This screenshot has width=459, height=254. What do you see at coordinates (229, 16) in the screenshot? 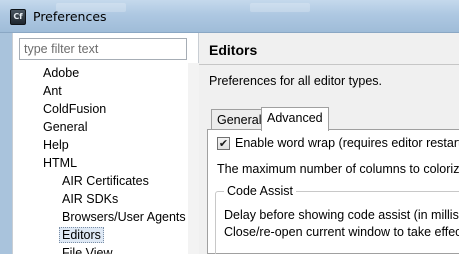
I see `window-titlebar: Cf Preferences` at bounding box center [229, 16].